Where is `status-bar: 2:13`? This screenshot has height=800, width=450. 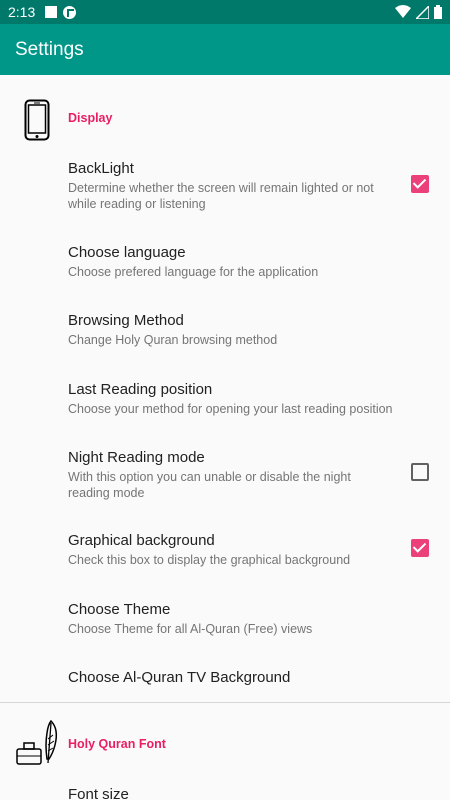 status-bar: 2:13 is located at coordinates (225, 12).